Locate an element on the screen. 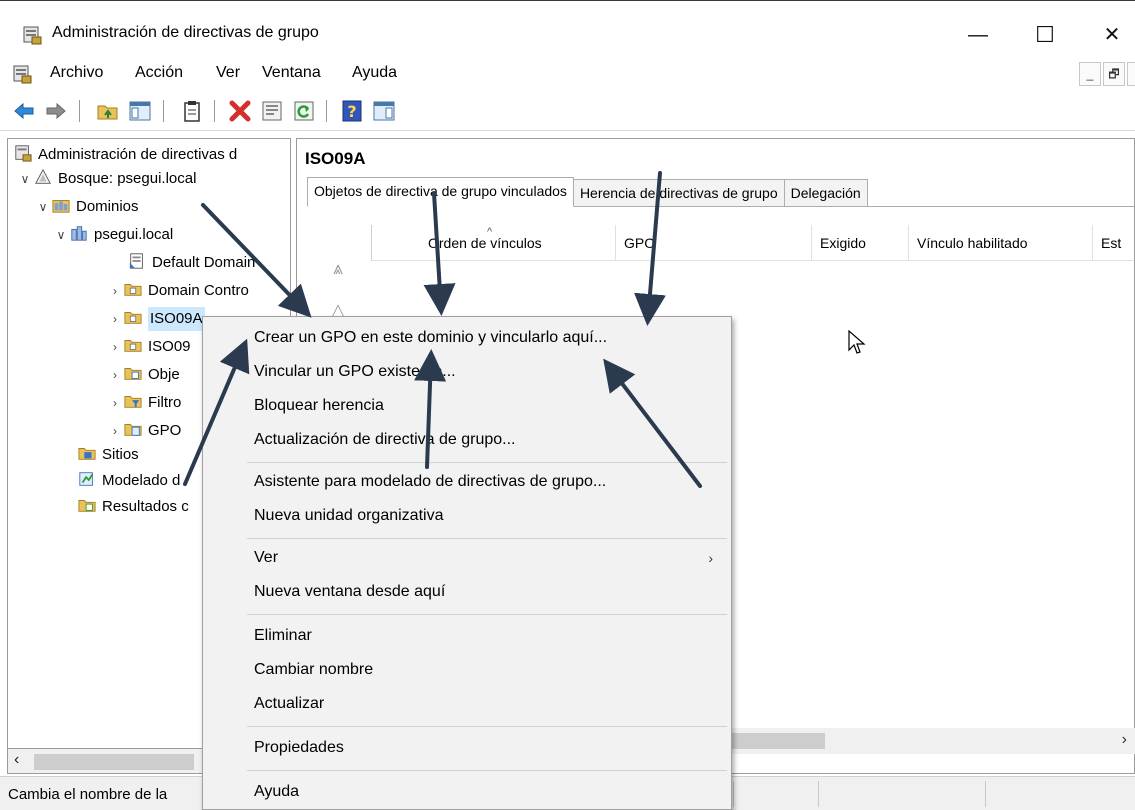 This screenshot has height=810, width=1135. sites-icon is located at coordinates (87, 454).